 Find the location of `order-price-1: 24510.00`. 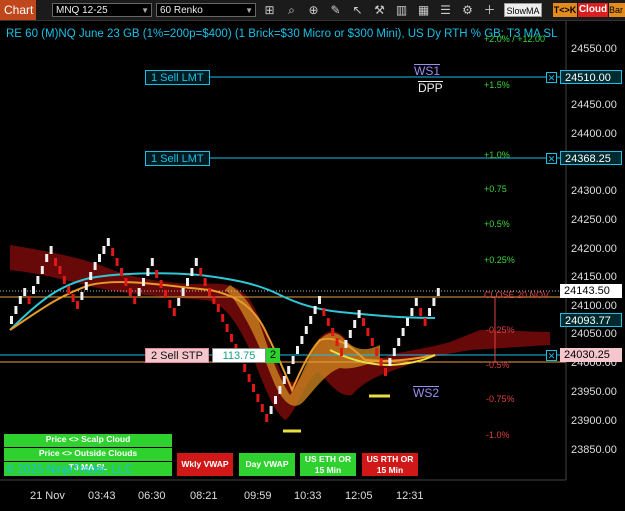

order-price-1: 24510.00 is located at coordinates (591, 77).